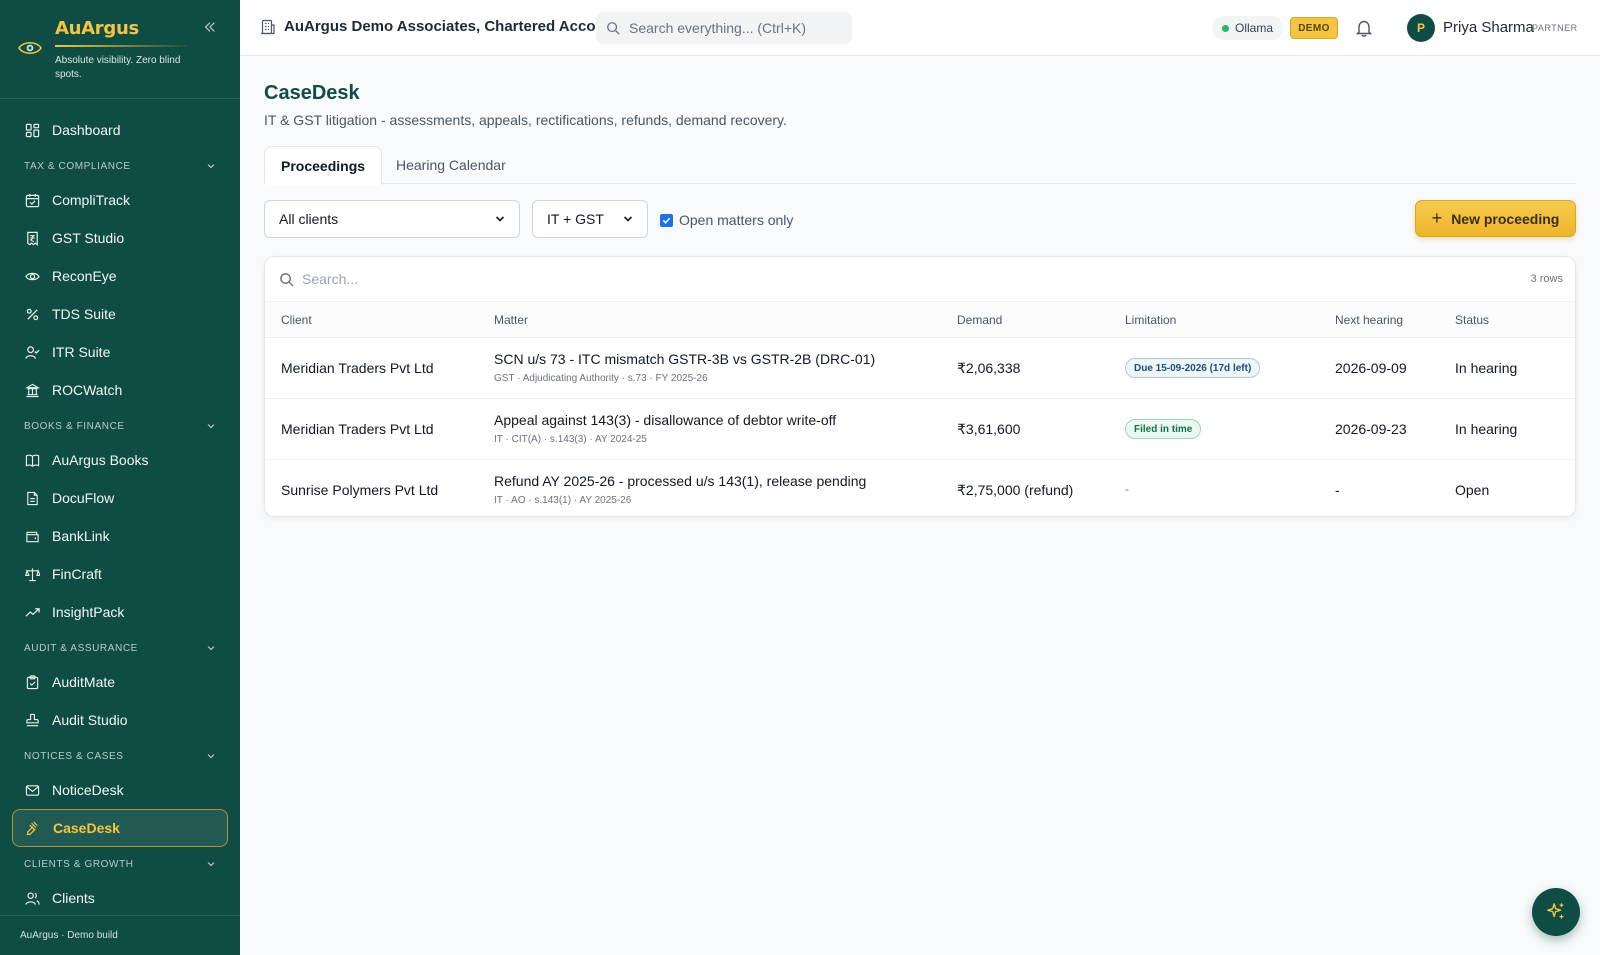 This screenshot has width=1600, height=955. I want to click on search-placeholder: Search everything... (Ctrl+K), so click(718, 28).